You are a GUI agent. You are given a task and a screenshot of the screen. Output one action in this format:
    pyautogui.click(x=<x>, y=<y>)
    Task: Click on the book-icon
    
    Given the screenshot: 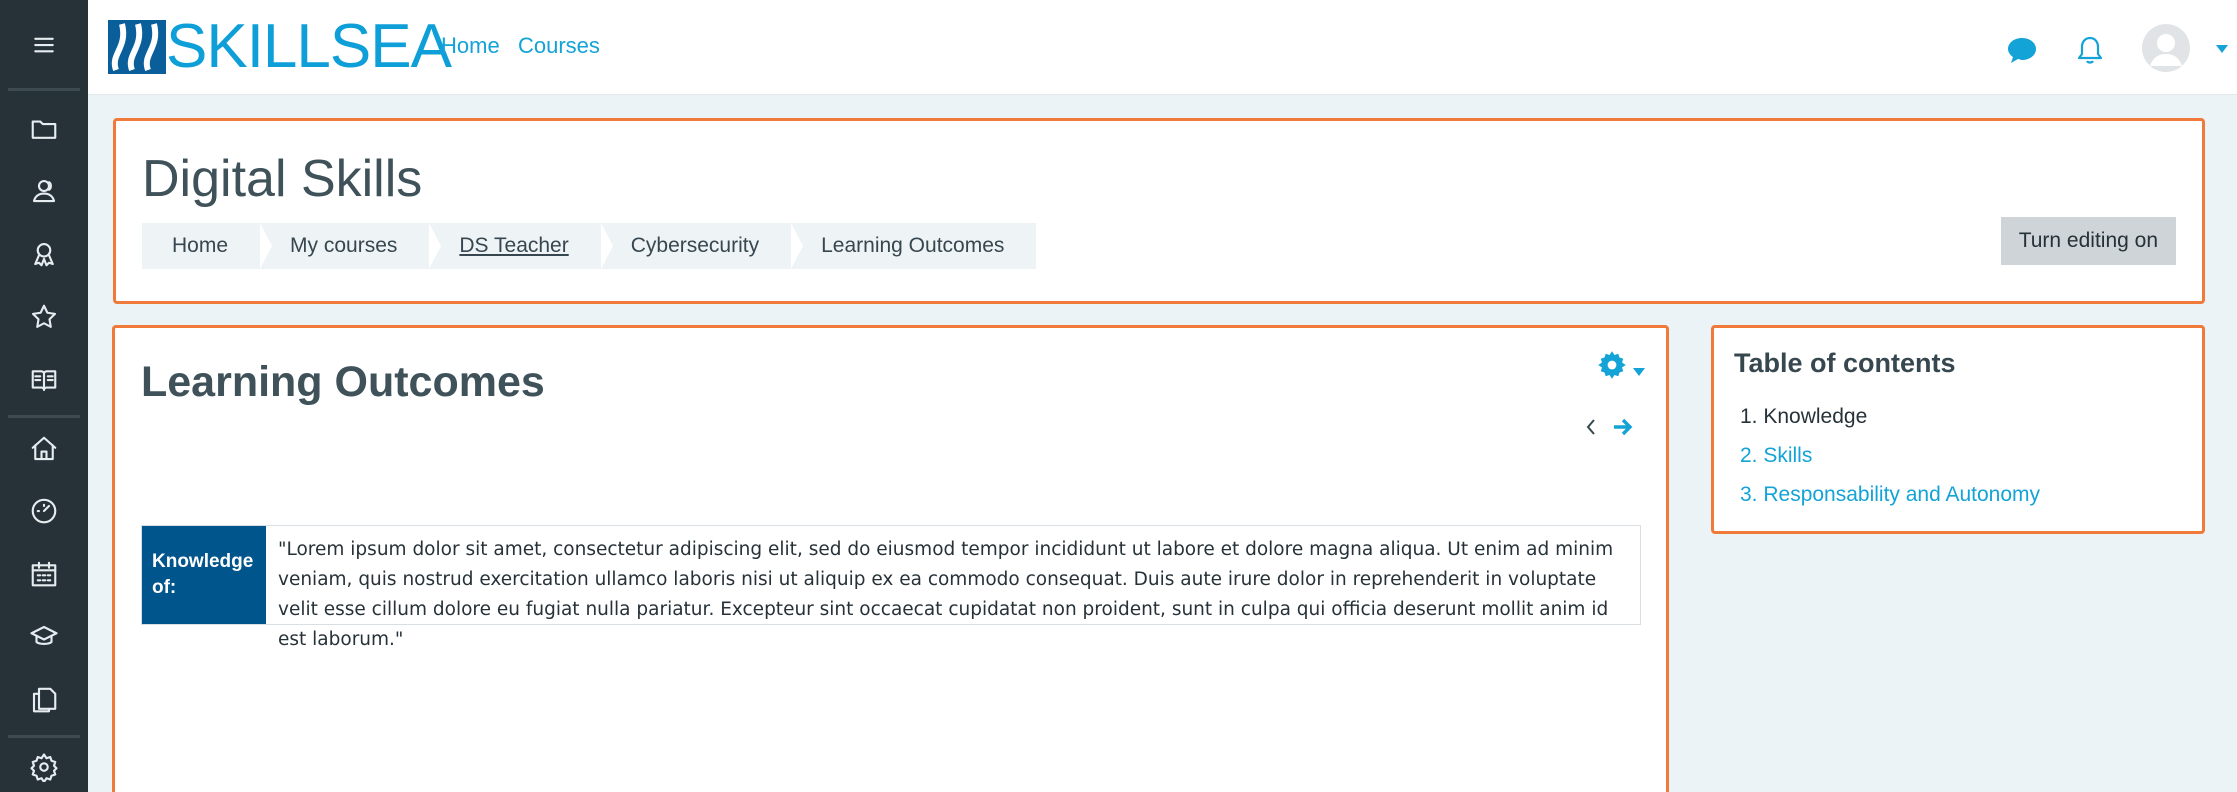 What is the action you would take?
    pyautogui.click(x=44, y=380)
    